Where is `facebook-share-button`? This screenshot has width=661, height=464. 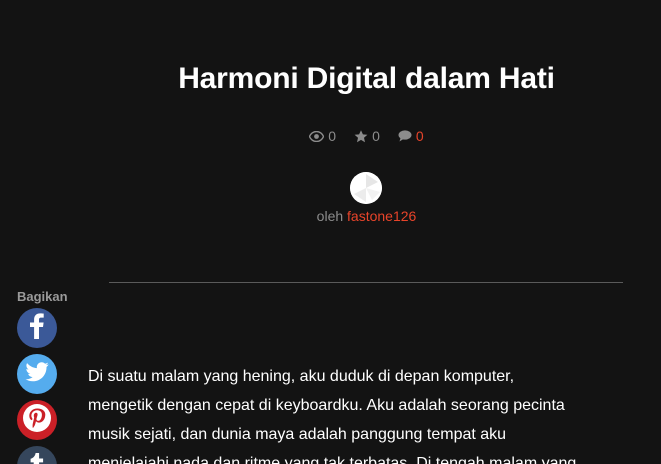
facebook-share-button is located at coordinates (37, 328).